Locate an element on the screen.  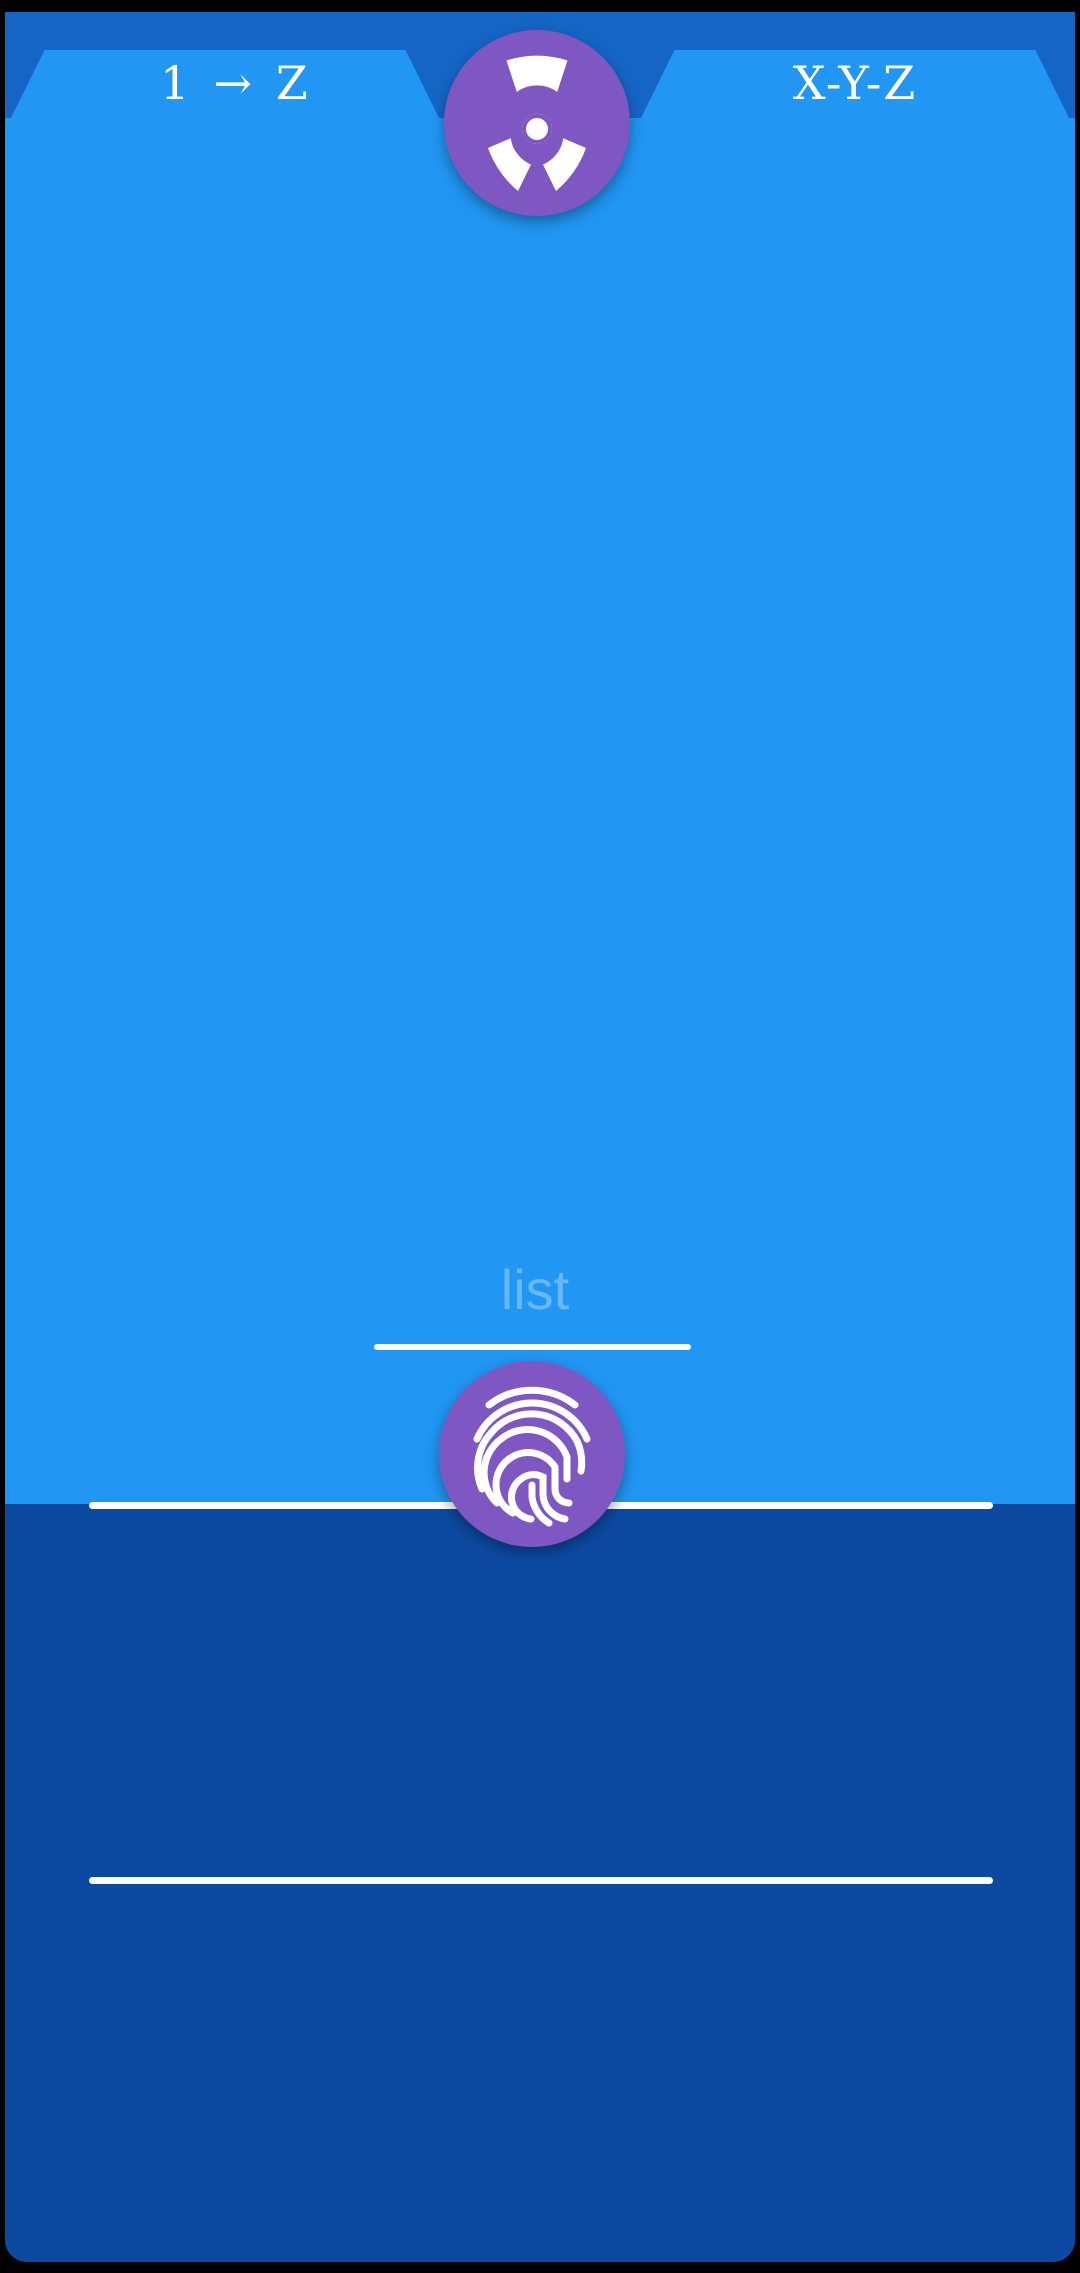
tab-sort-1-to-z-label: 1 → Z is located at coordinates (235, 83).